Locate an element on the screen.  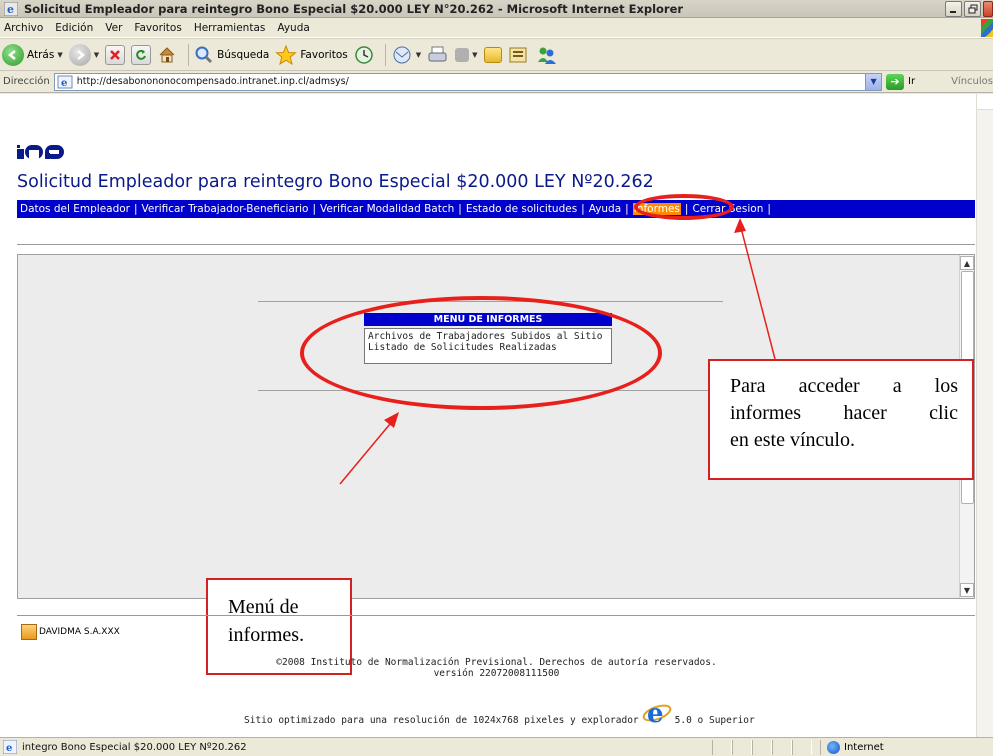
forward-arrow-icon is located at coordinates (79, 54).